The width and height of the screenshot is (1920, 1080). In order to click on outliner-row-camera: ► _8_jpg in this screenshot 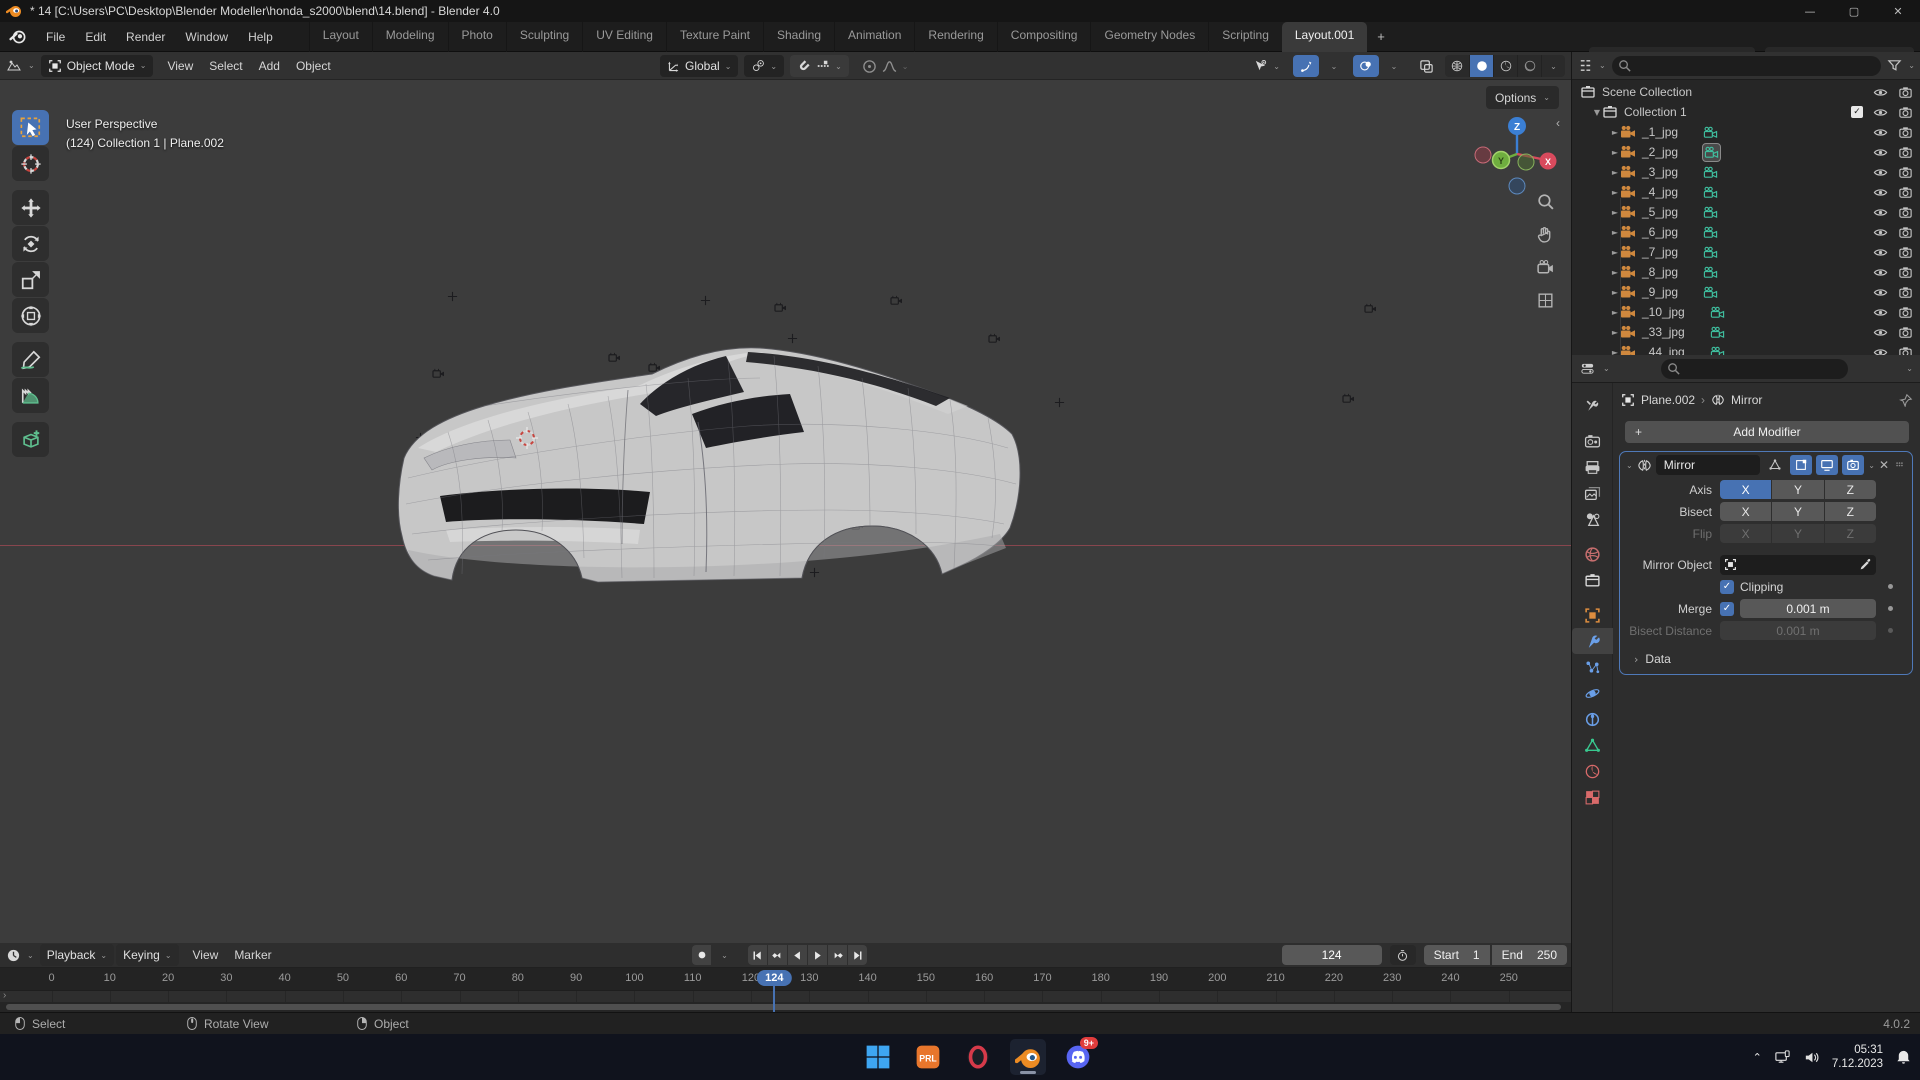, I will do `click(1746, 272)`.